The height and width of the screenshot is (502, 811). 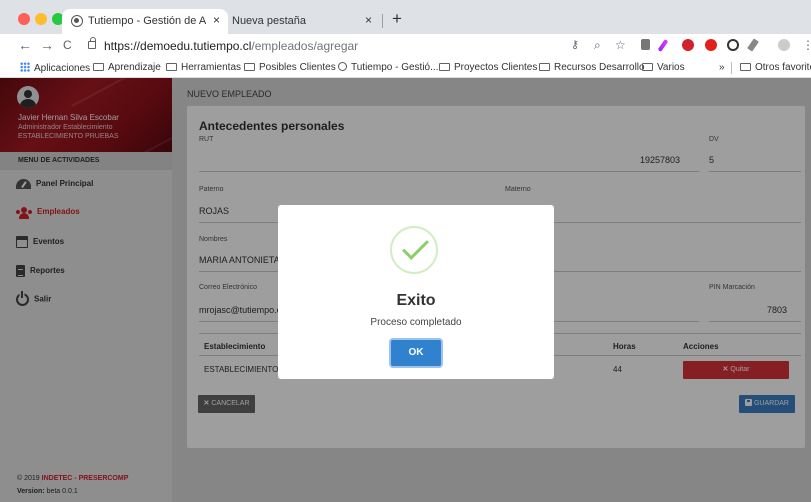 What do you see at coordinates (597, 45) in the screenshot?
I see `search-icon: ⌕` at bounding box center [597, 45].